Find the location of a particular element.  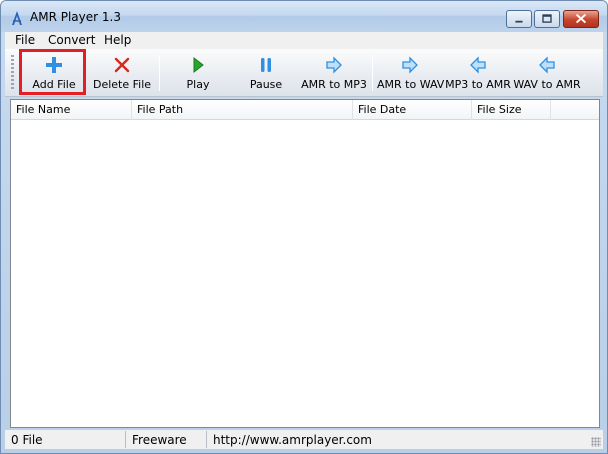

file-list-header: File Name File Path File Date File Size is located at coordinates (305, 110).